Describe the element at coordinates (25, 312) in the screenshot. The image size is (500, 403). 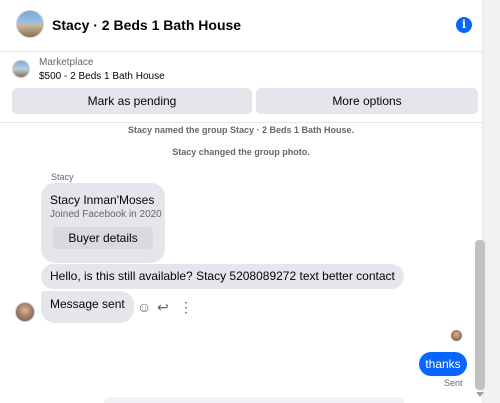
I see `sender-avatar` at that location.